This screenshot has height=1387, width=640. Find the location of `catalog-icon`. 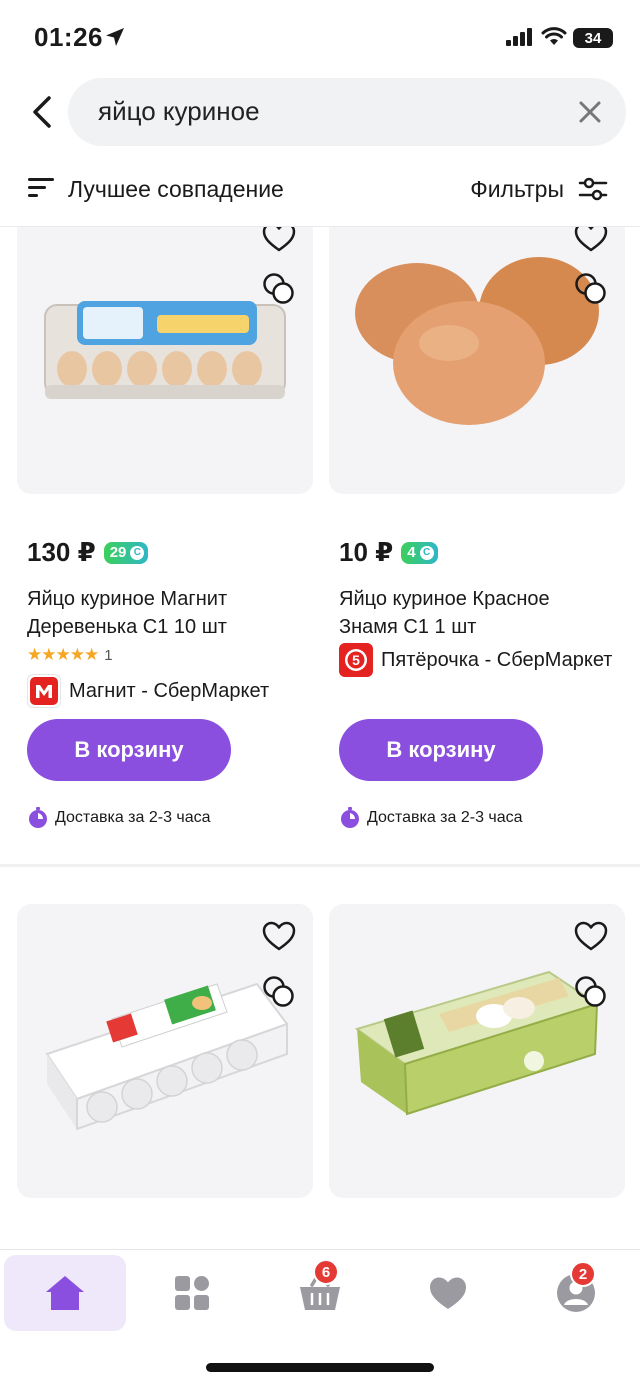

catalog-icon is located at coordinates (192, 1293).